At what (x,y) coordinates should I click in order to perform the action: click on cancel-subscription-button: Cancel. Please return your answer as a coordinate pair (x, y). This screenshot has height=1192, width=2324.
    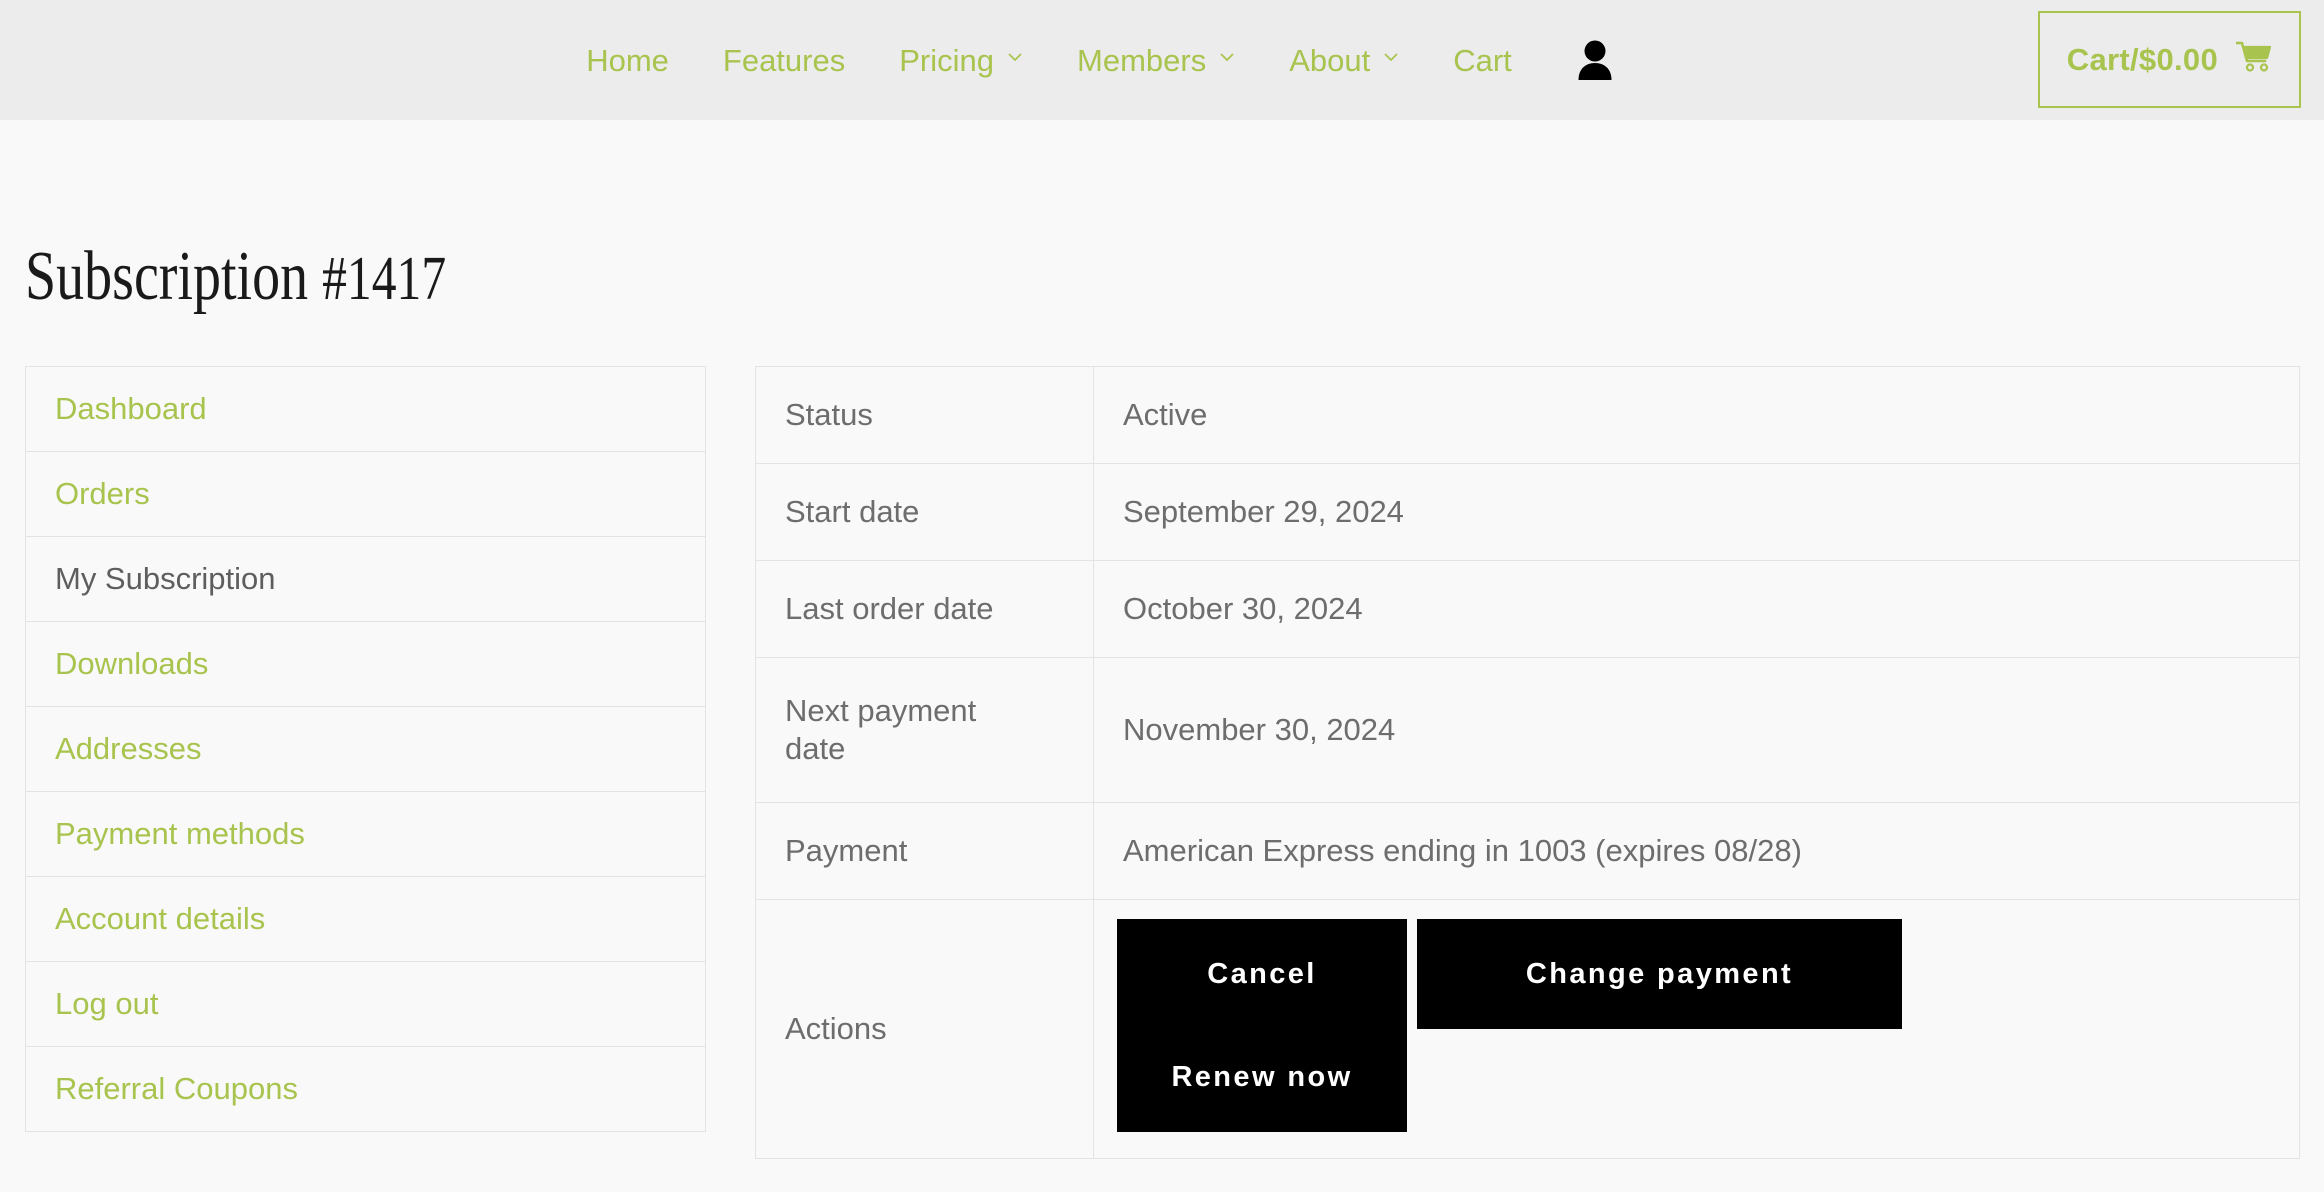
    Looking at the image, I should click on (1262, 974).